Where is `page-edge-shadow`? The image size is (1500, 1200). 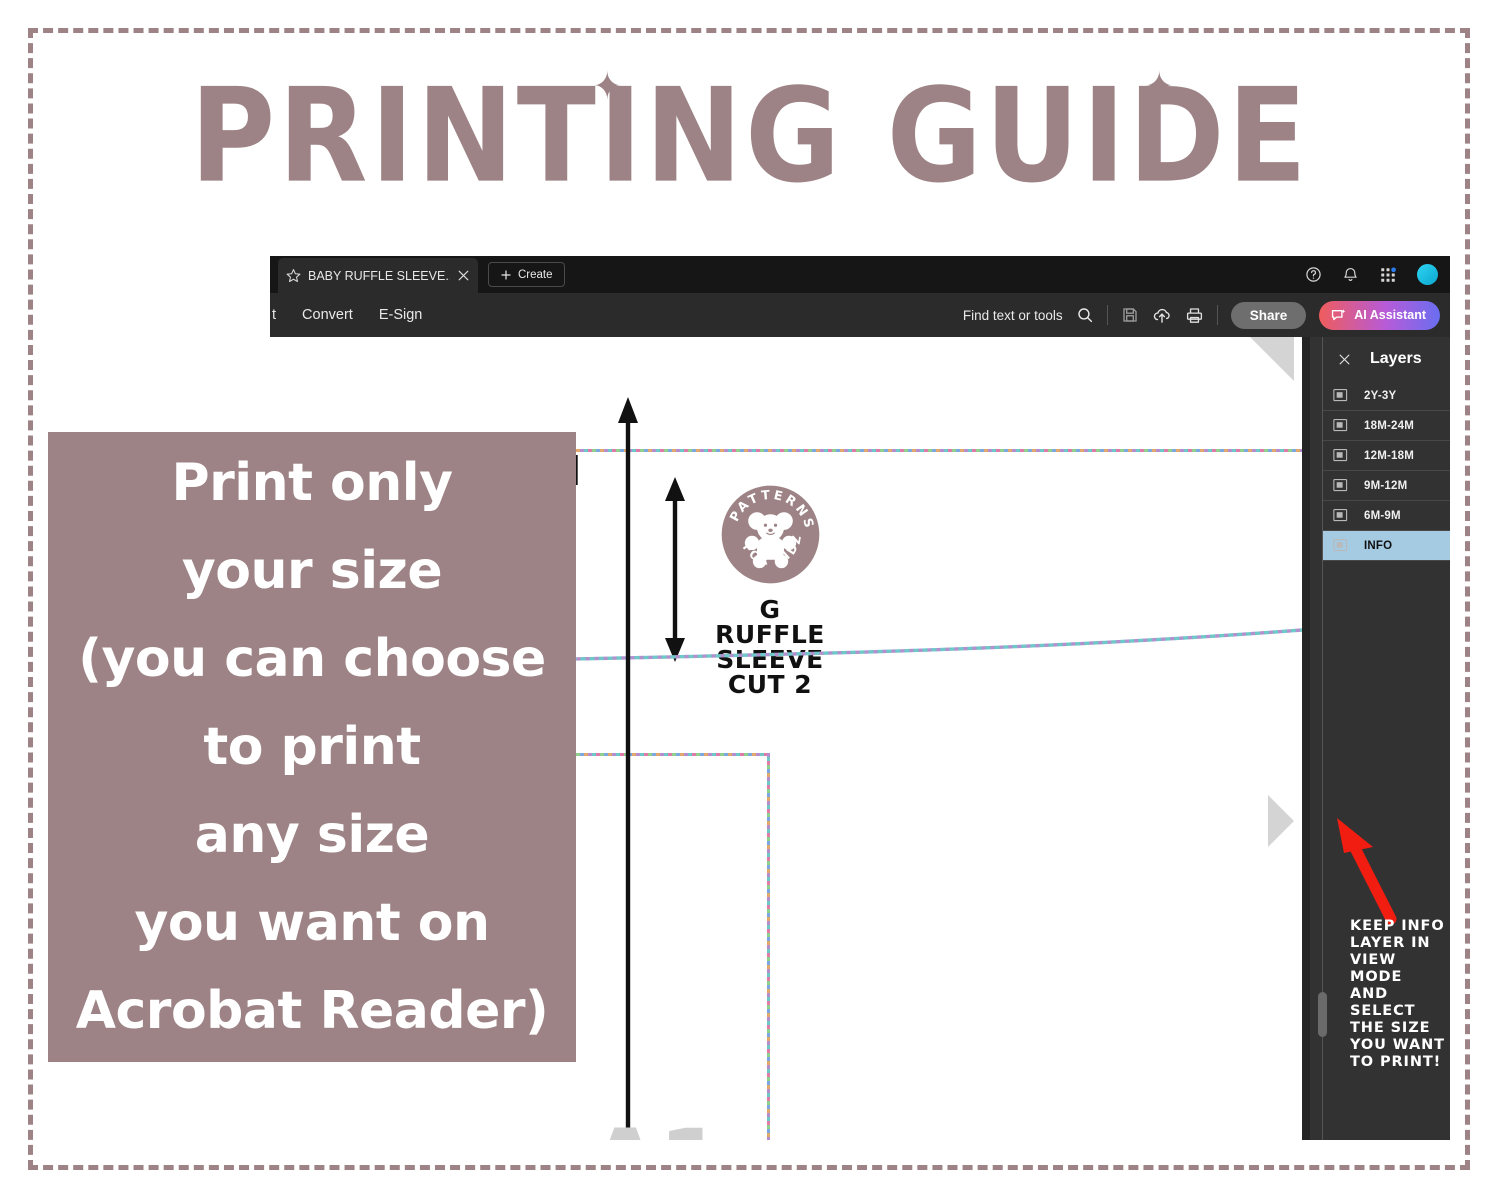
page-edge-shadow is located at coordinates (1306, 738).